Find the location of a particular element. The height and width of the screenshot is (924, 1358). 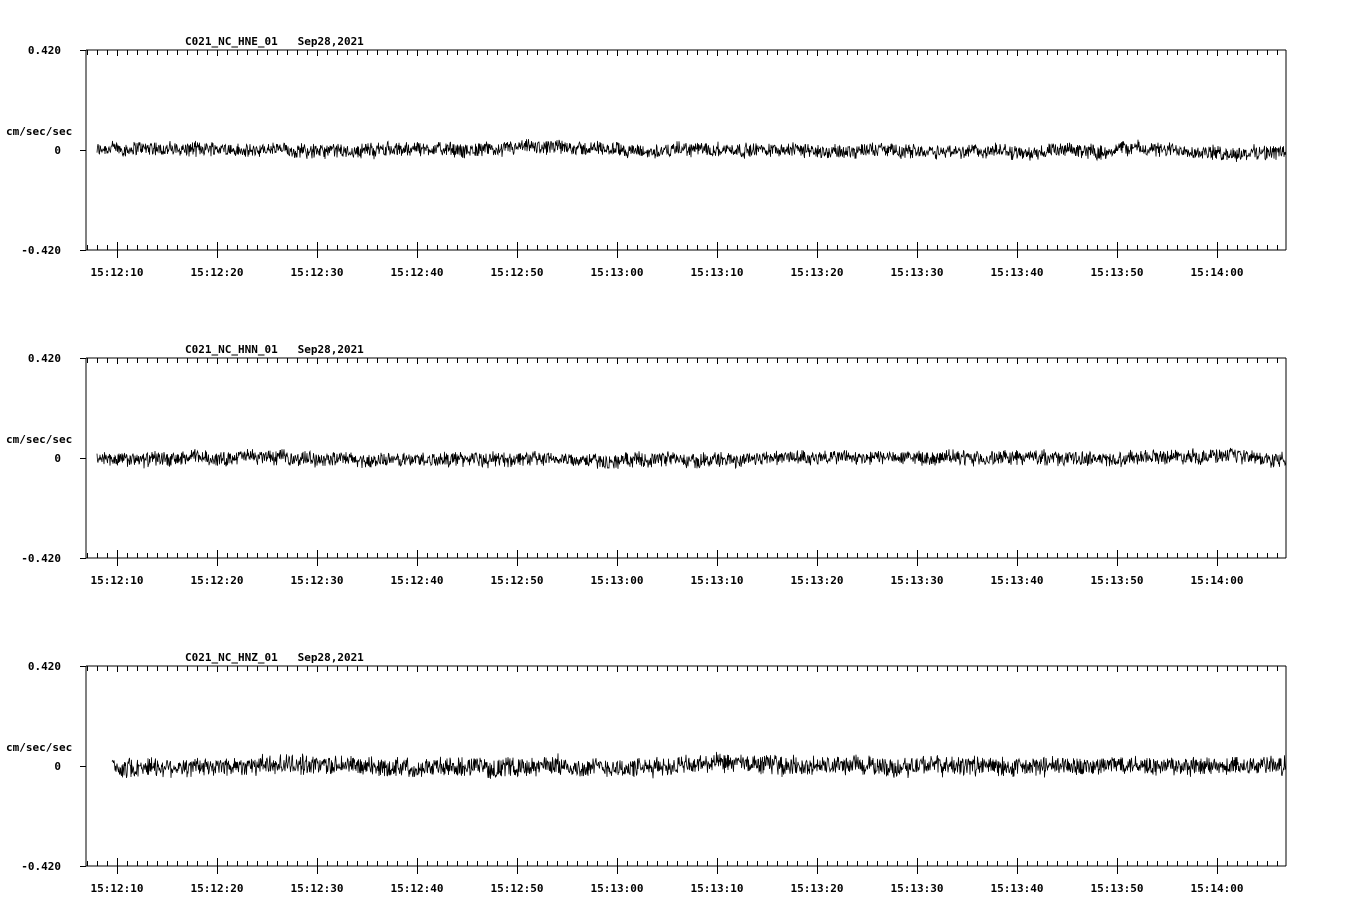

chart-title: C021_NC_HNZ_01 Sep28,2021 is located at coordinates (274, 657).